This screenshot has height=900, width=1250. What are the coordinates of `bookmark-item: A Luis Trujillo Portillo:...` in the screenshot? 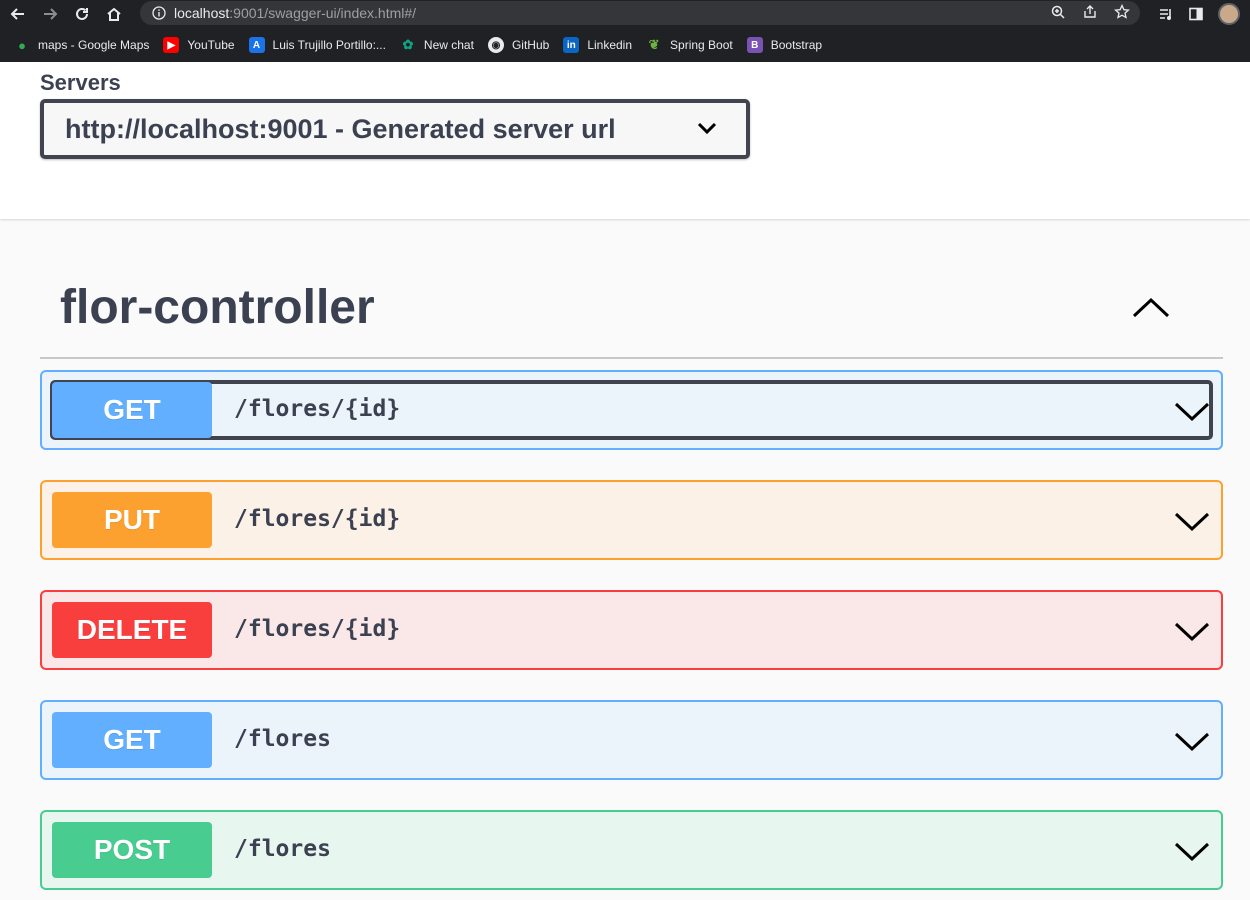 It's located at (317, 45).